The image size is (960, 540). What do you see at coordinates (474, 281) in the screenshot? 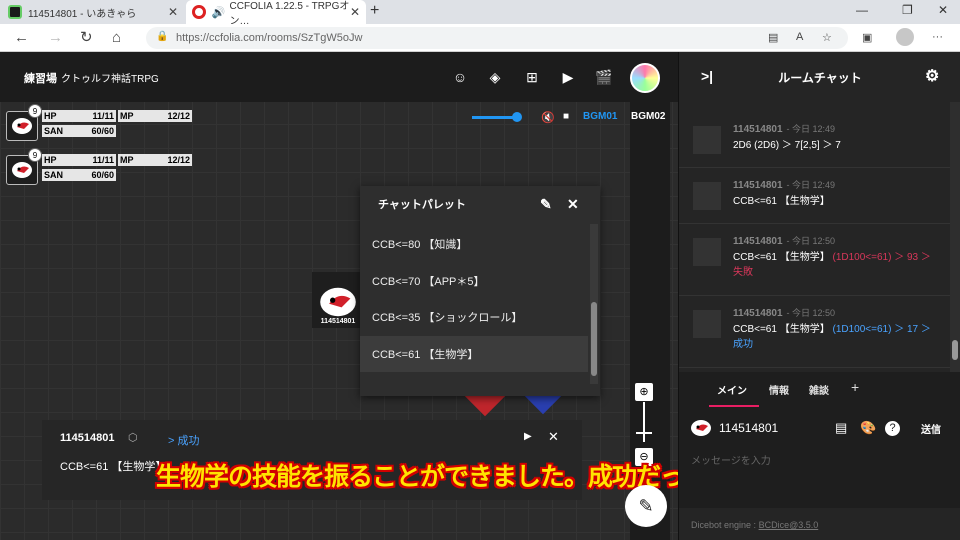
I see `palette-item: CCB<=70 【APP＊5】` at bounding box center [474, 281].